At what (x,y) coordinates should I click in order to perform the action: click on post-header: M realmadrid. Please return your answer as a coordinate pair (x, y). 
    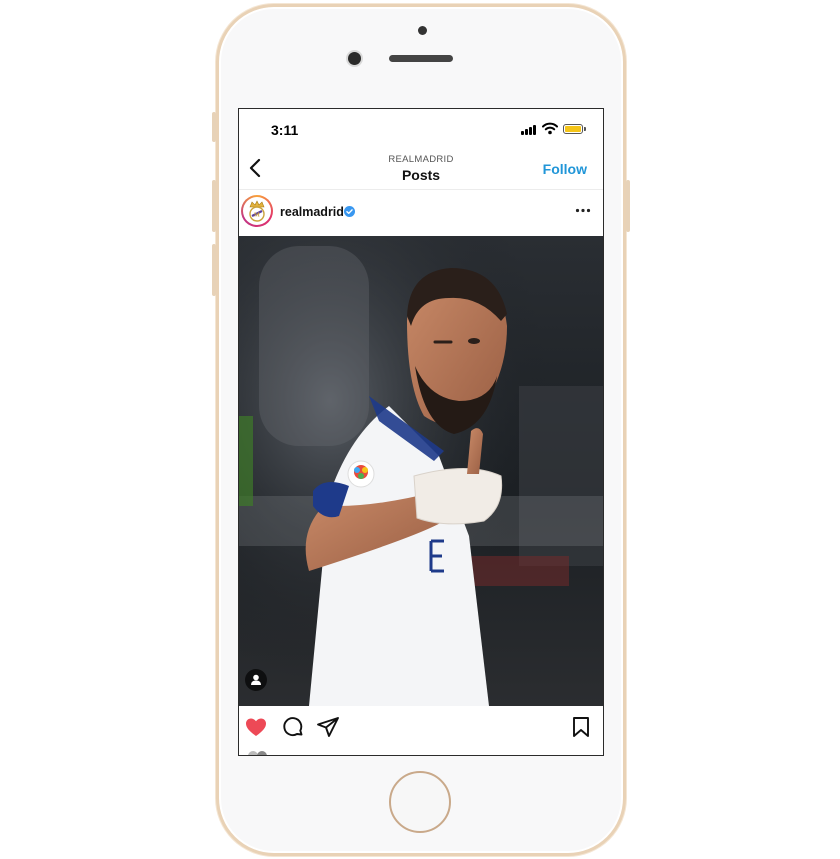
    Looking at the image, I should click on (421, 213).